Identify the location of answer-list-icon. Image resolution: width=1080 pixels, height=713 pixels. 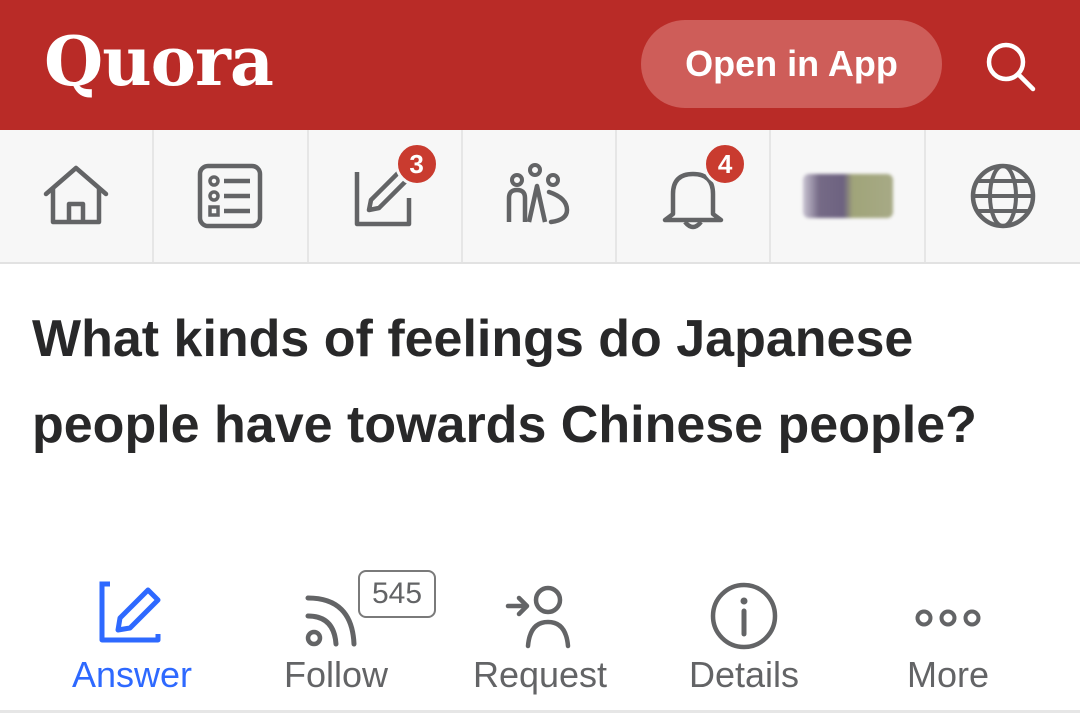
(230, 196).